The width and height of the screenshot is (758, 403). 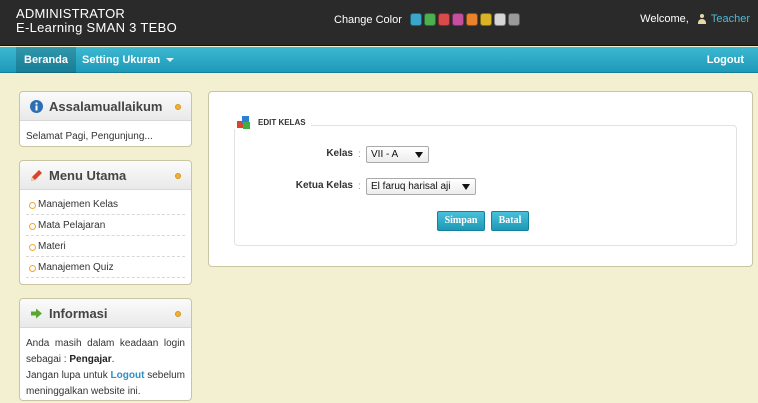 I want to click on user-icon, so click(x=702, y=19).